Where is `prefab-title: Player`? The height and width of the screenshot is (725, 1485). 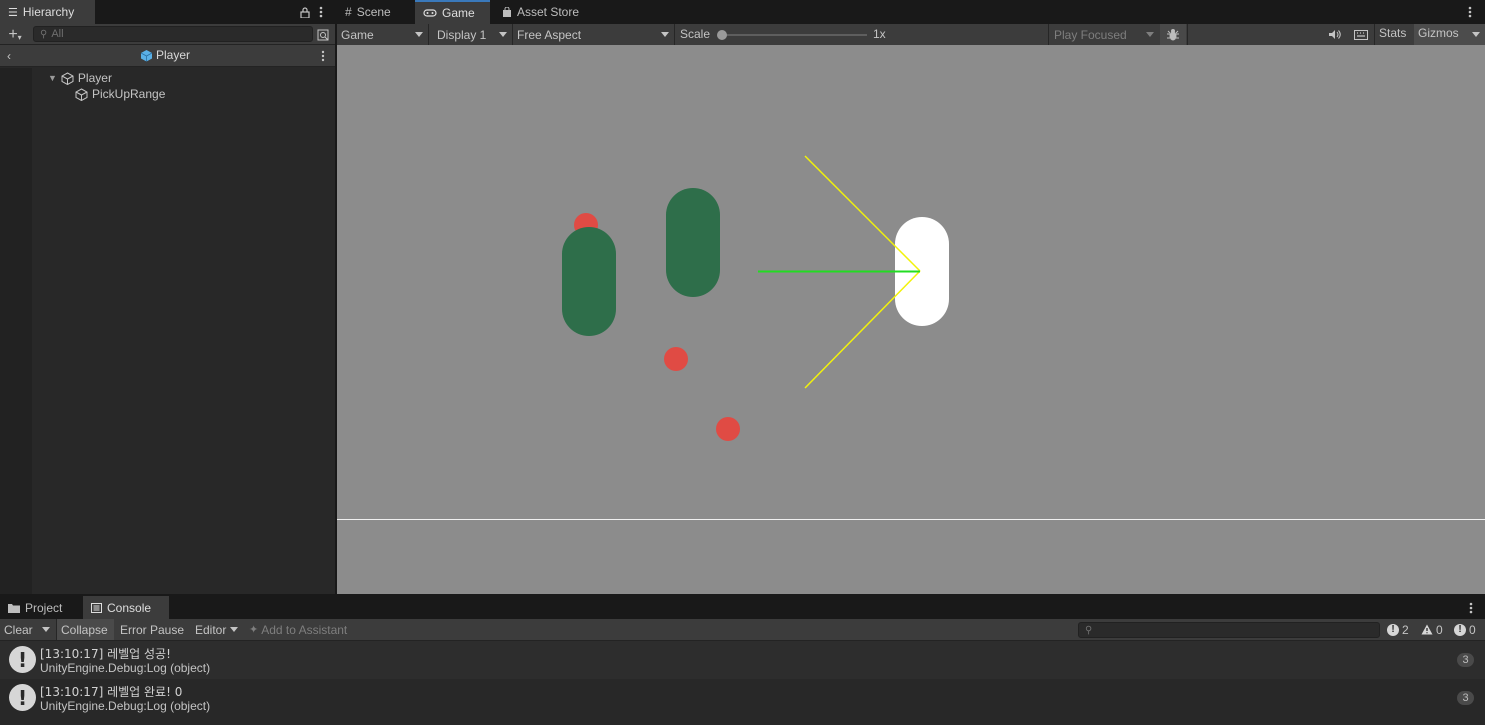 prefab-title: Player is located at coordinates (165, 55).